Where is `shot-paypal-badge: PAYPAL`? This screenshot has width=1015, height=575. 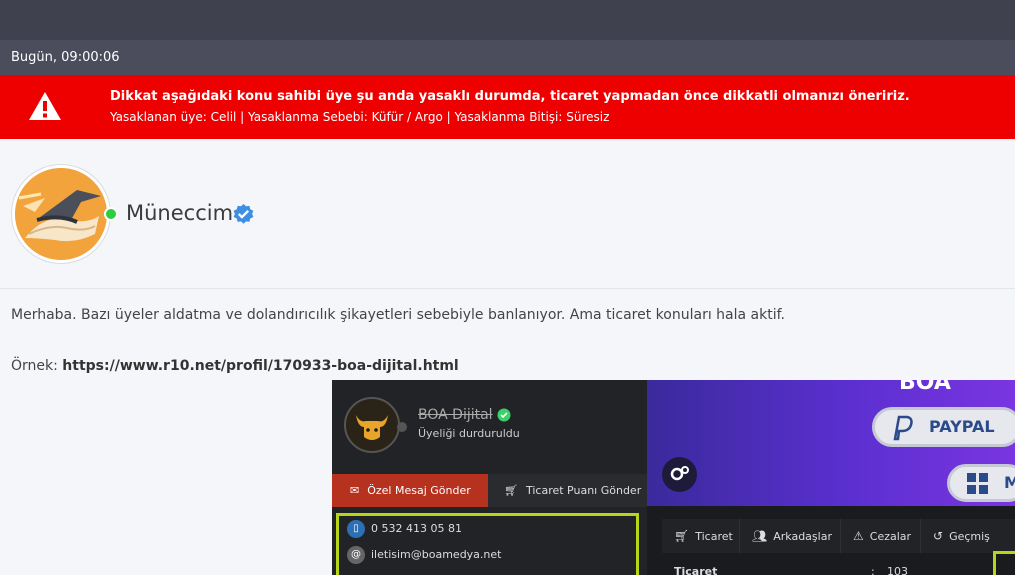 shot-paypal-badge: PAYPAL is located at coordinates (943, 427).